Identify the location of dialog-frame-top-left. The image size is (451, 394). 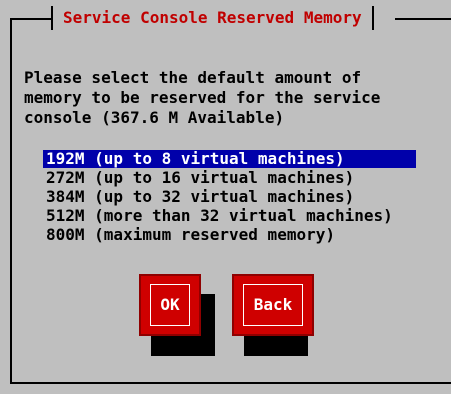
(30, 19).